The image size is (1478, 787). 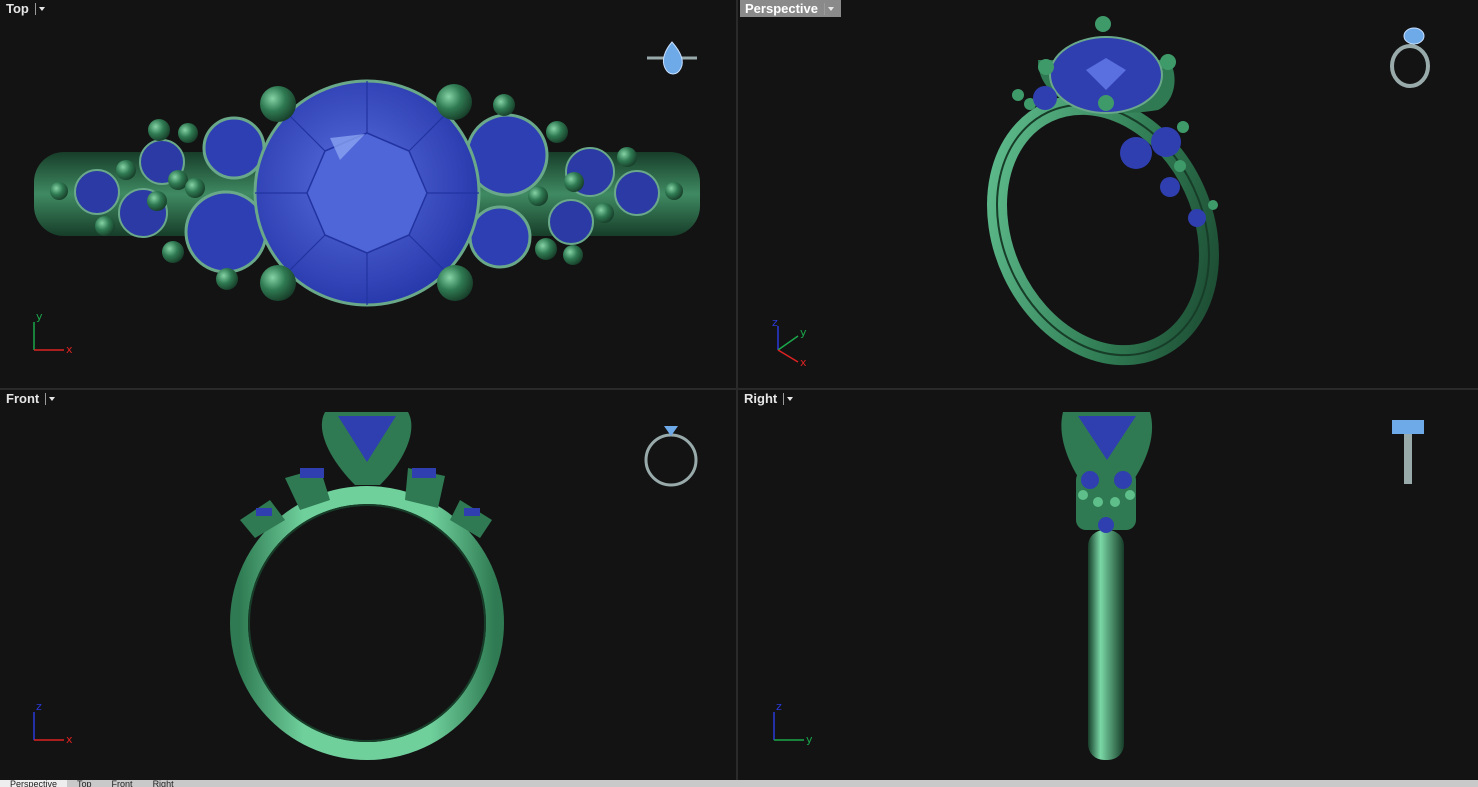 What do you see at coordinates (761, 398) in the screenshot?
I see `viewport-title: Right` at bounding box center [761, 398].